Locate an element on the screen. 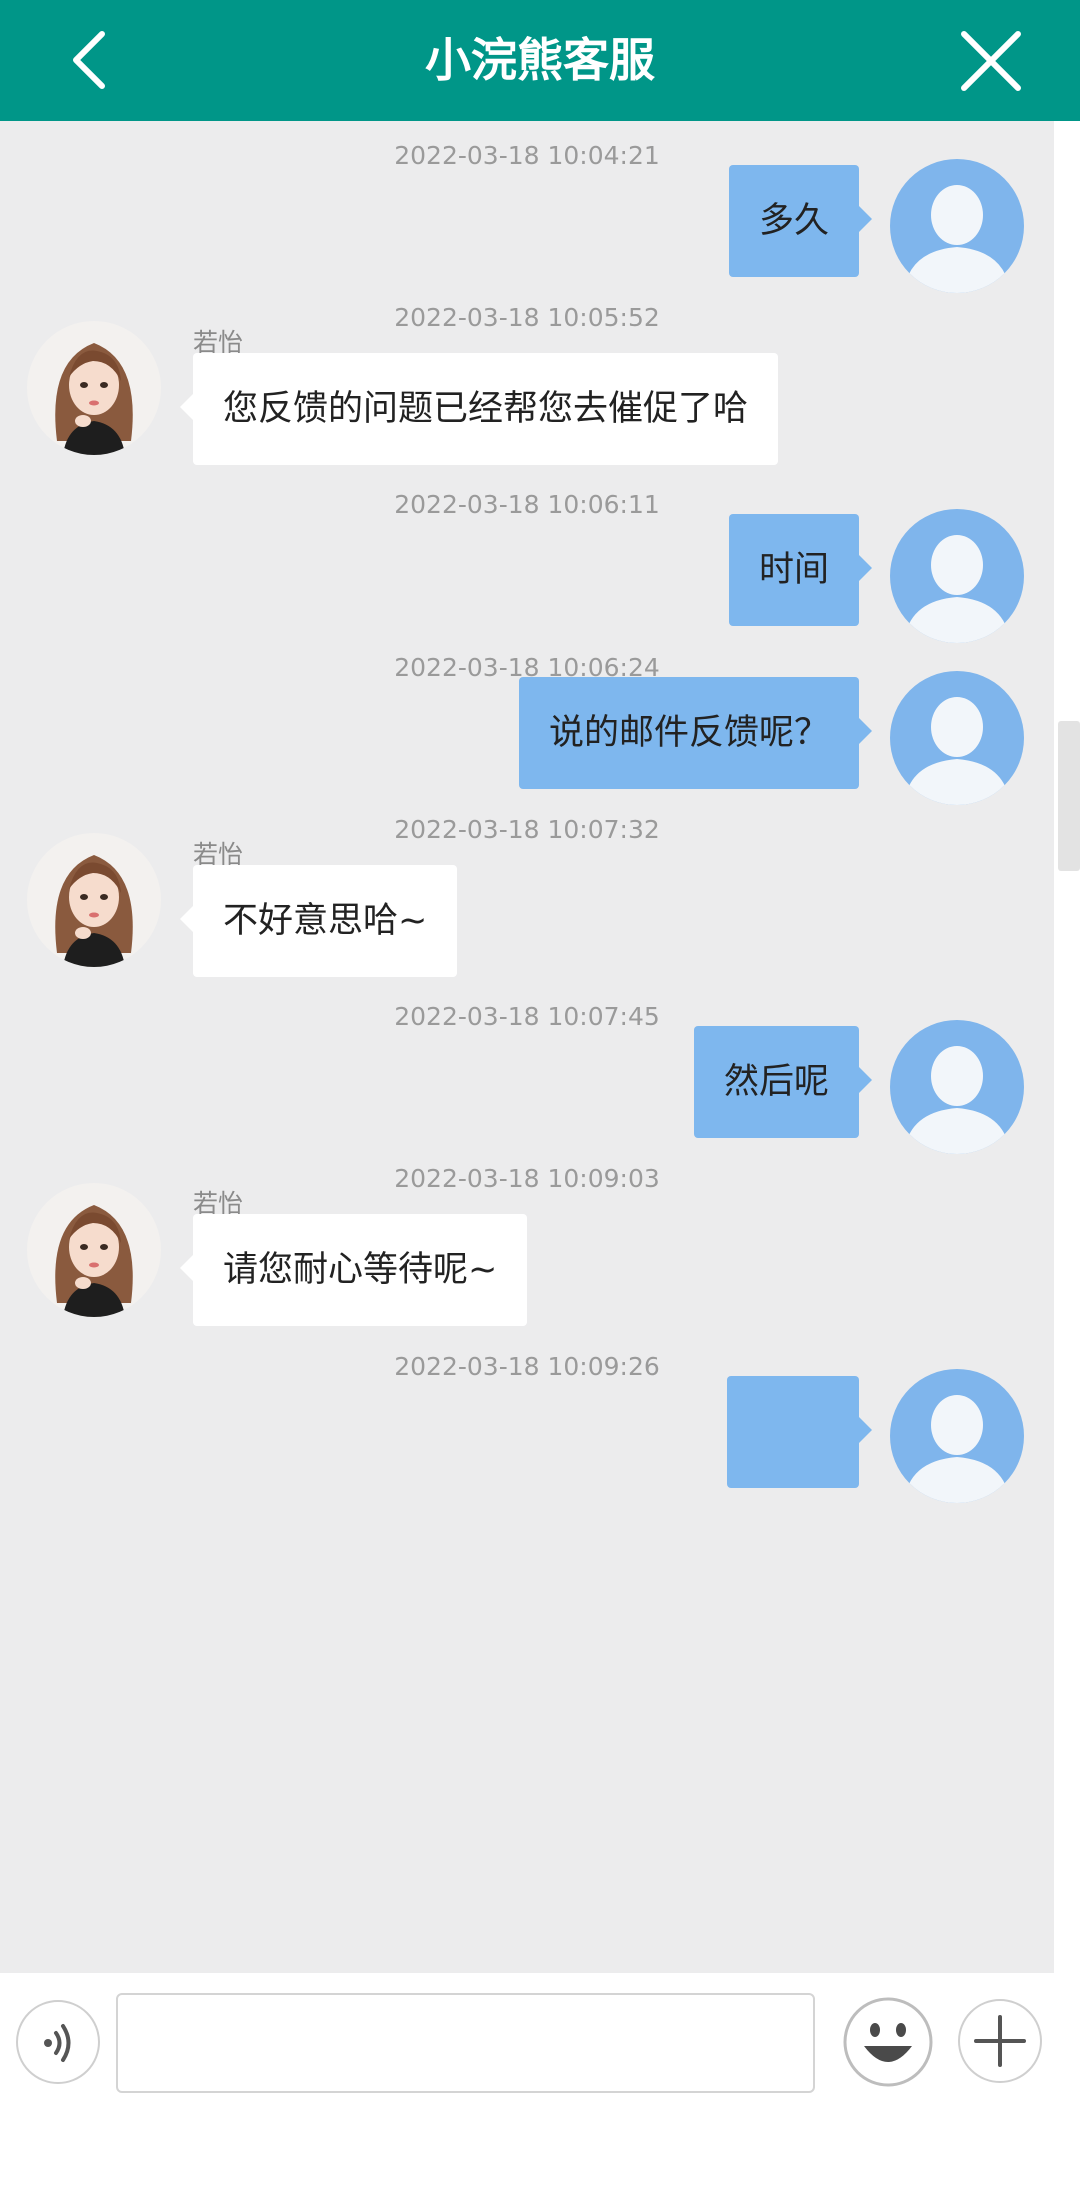 This screenshot has width=1080, height=2204. close-icon is located at coordinates (991, 61).